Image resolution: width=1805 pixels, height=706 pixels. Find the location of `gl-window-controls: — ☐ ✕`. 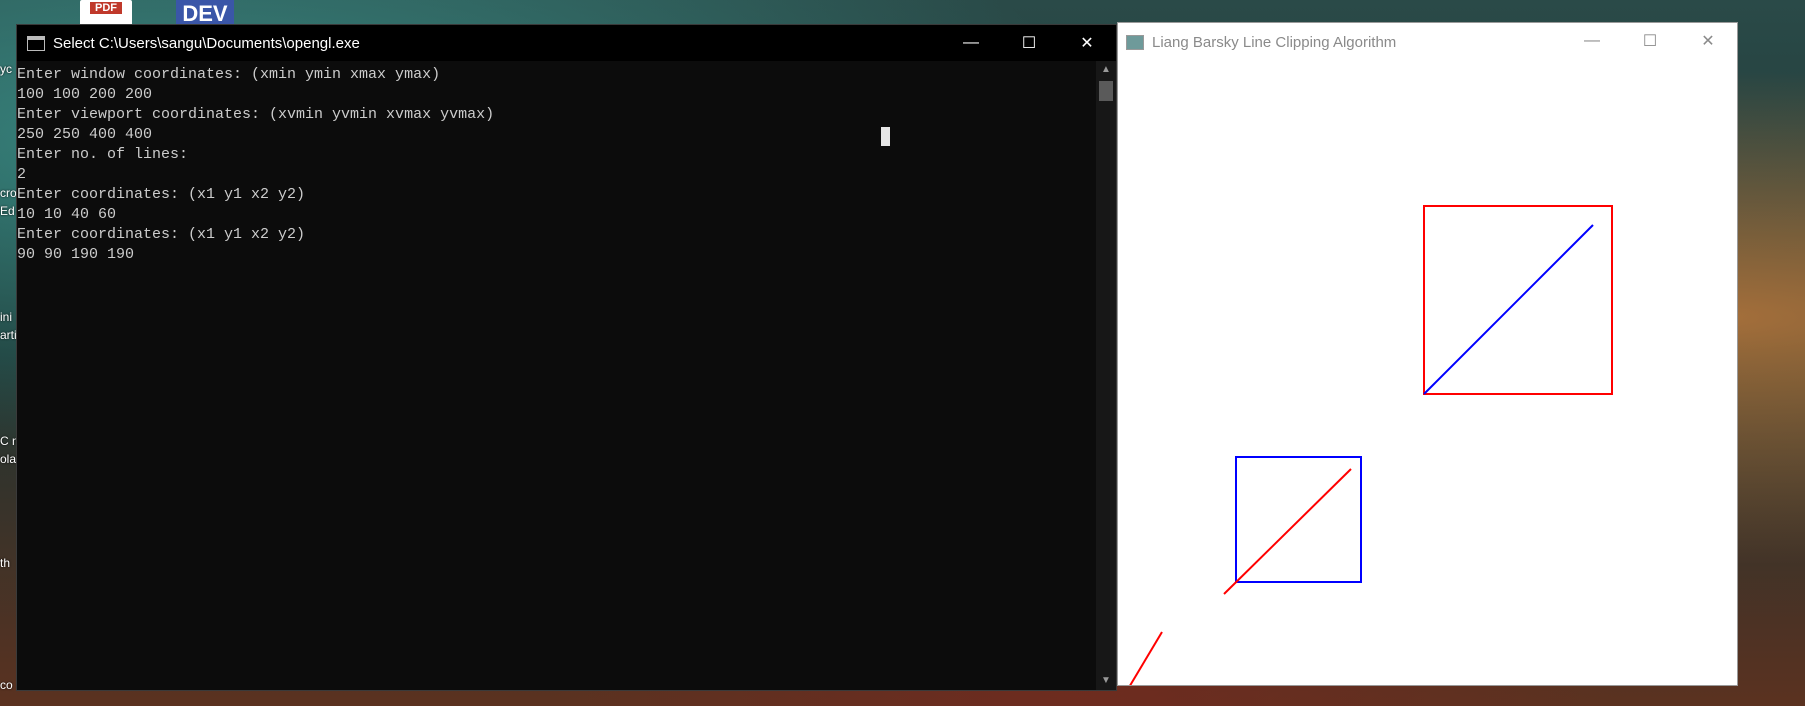

gl-window-controls: — ☐ ✕ is located at coordinates (1650, 41).